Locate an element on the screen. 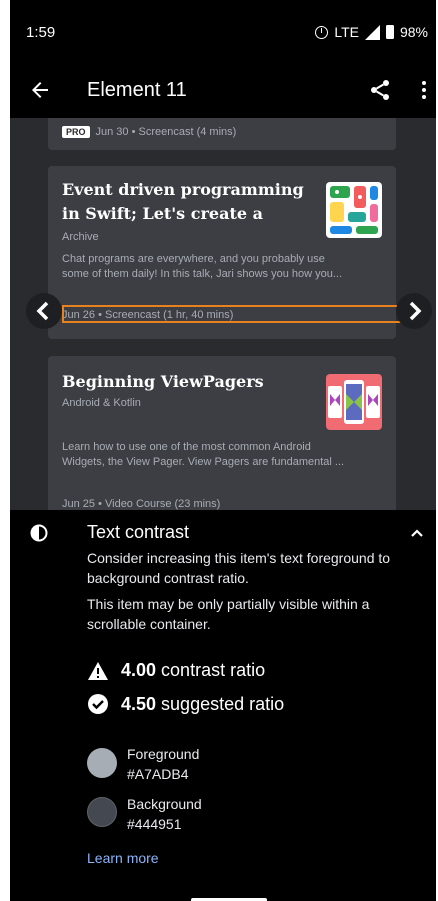 The height and width of the screenshot is (901, 438). current-ratio-value: 4.00 is located at coordinates (139, 670).